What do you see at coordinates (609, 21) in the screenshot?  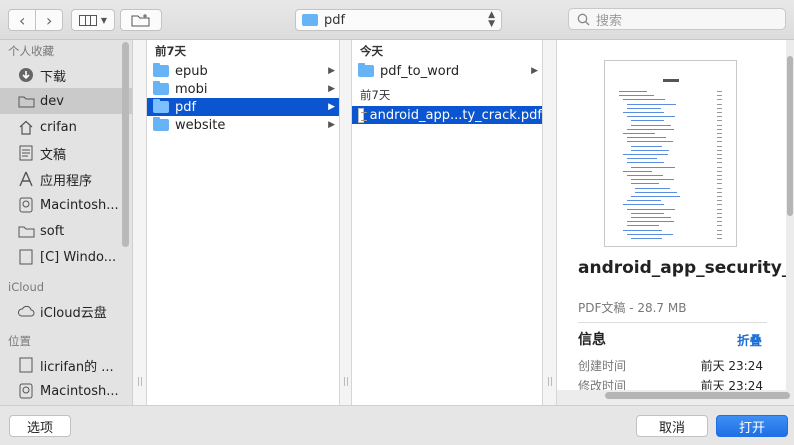 I see `search-placeholder: 搜索` at bounding box center [609, 21].